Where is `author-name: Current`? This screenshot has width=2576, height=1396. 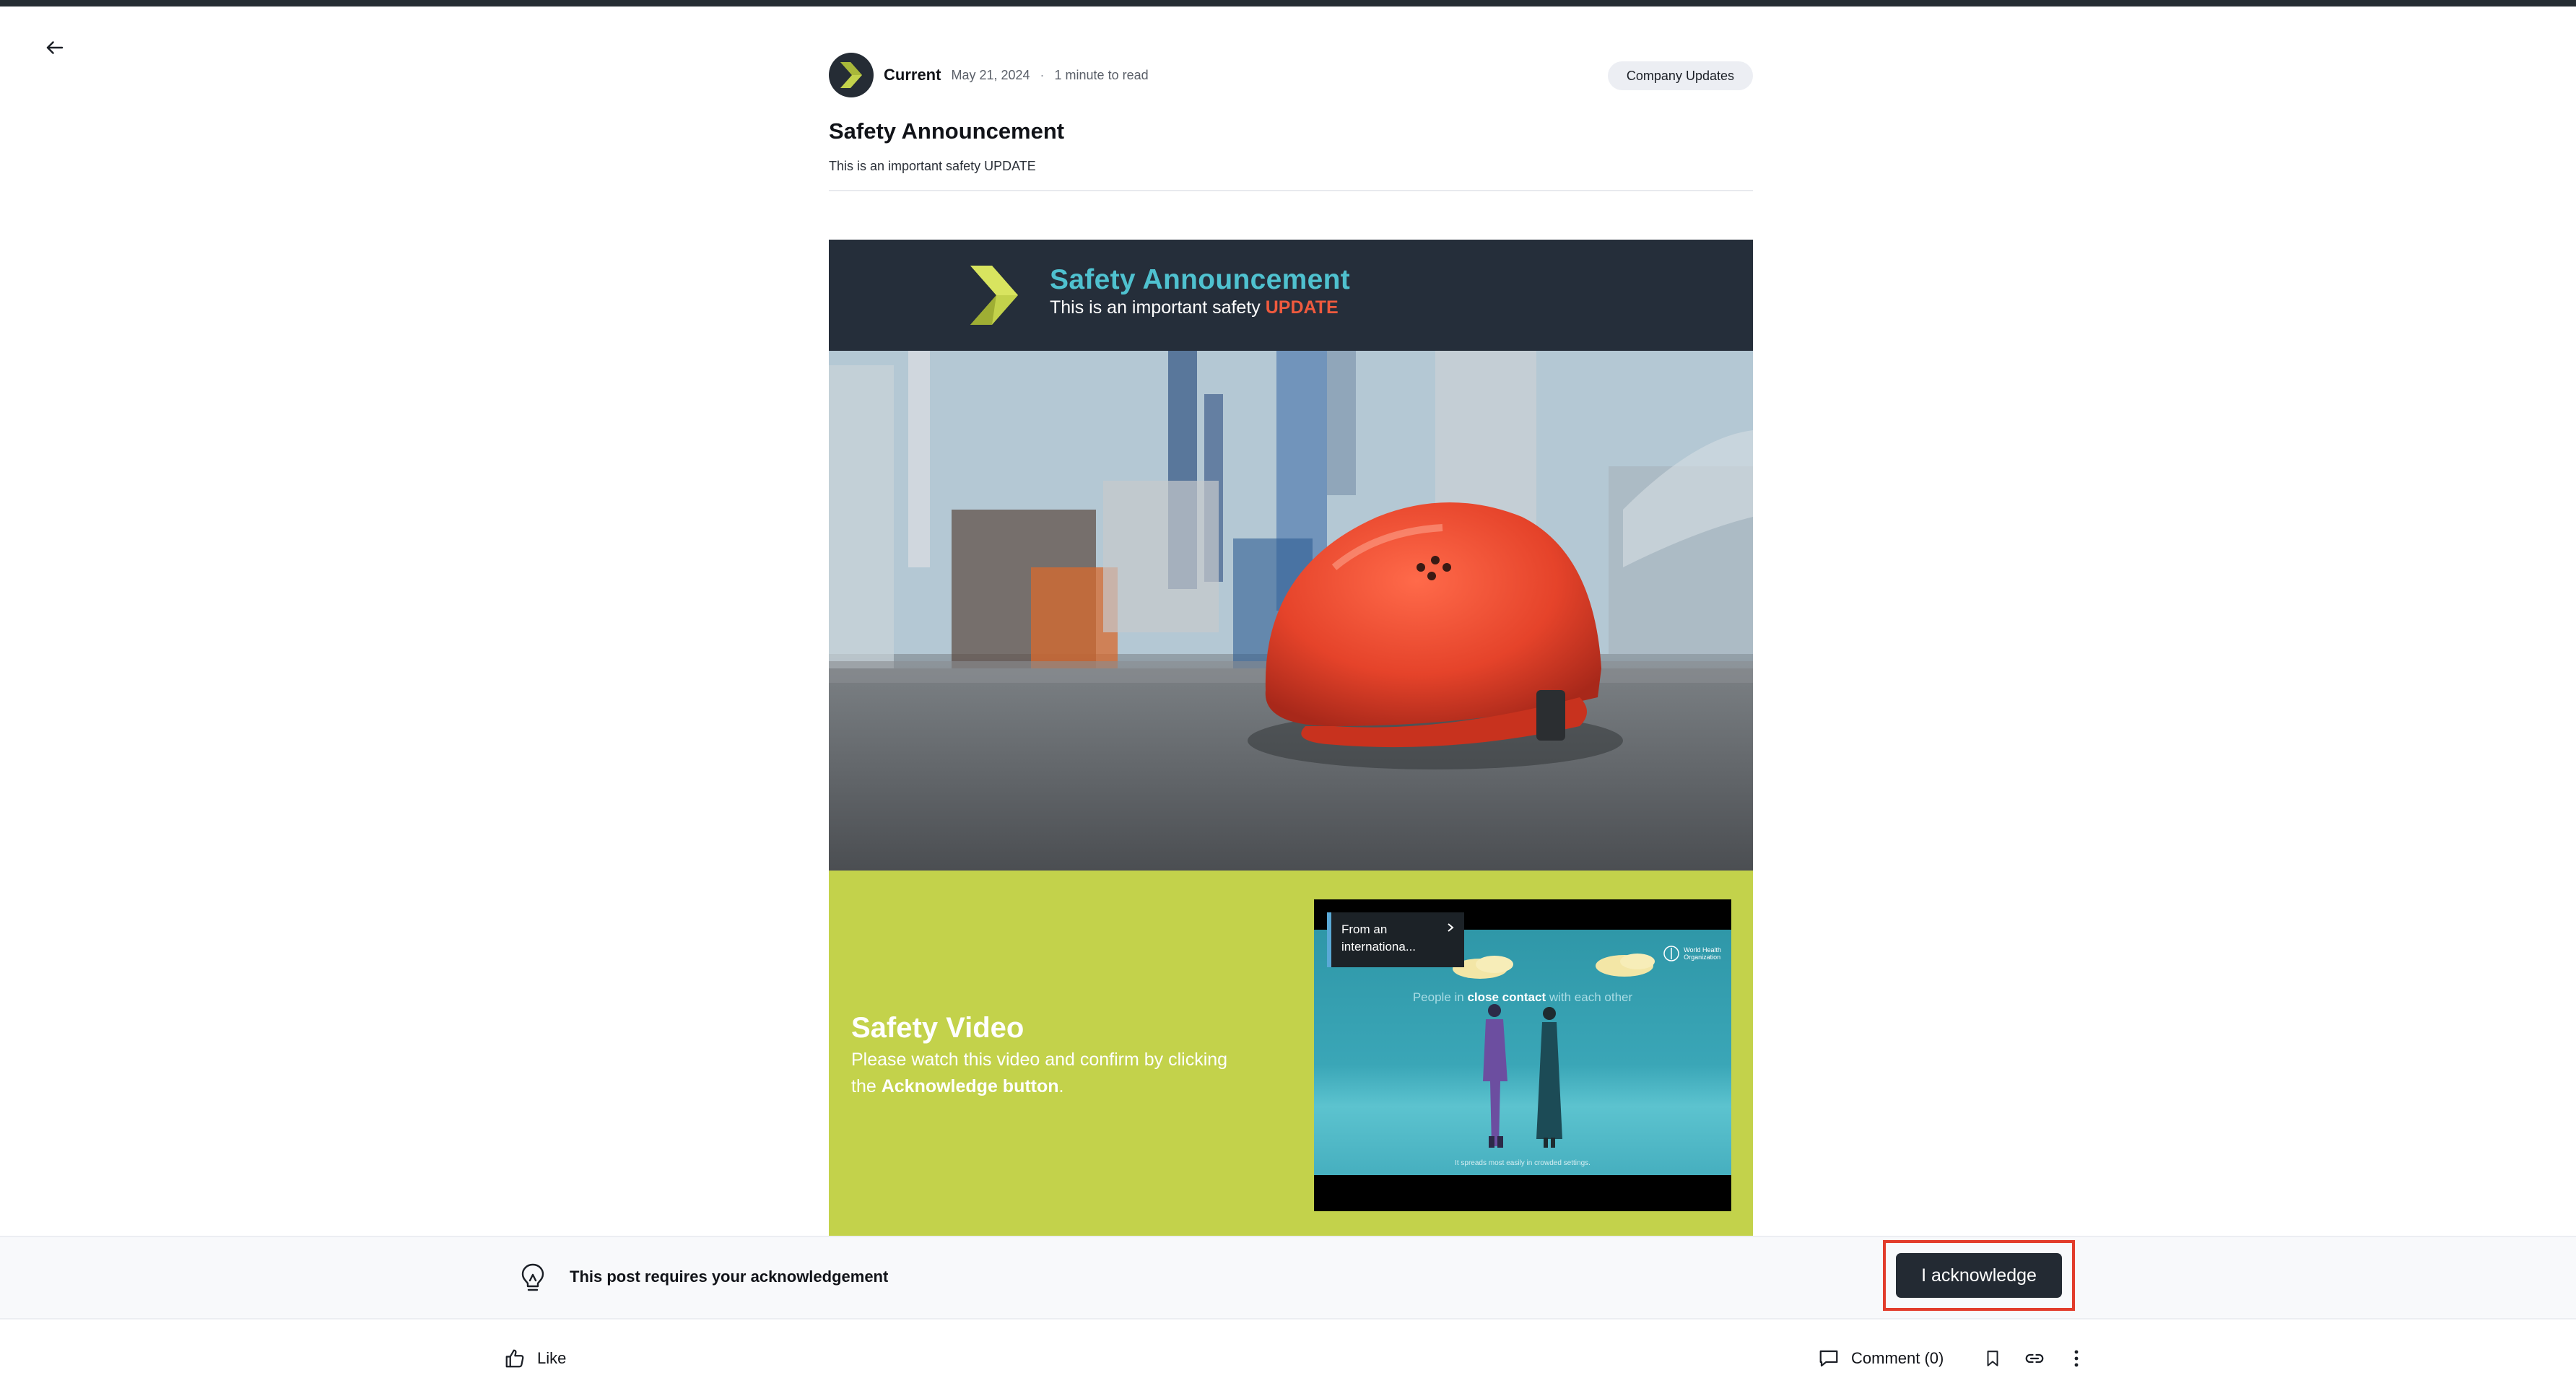
author-name: Current is located at coordinates (912, 75).